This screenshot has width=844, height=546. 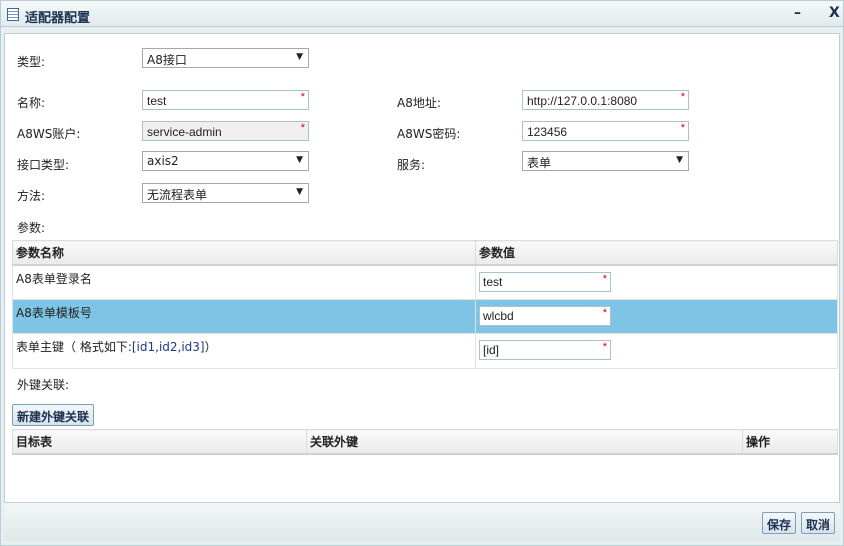 What do you see at coordinates (163, 161) in the screenshot?
I see `interface-type-value: axis2` at bounding box center [163, 161].